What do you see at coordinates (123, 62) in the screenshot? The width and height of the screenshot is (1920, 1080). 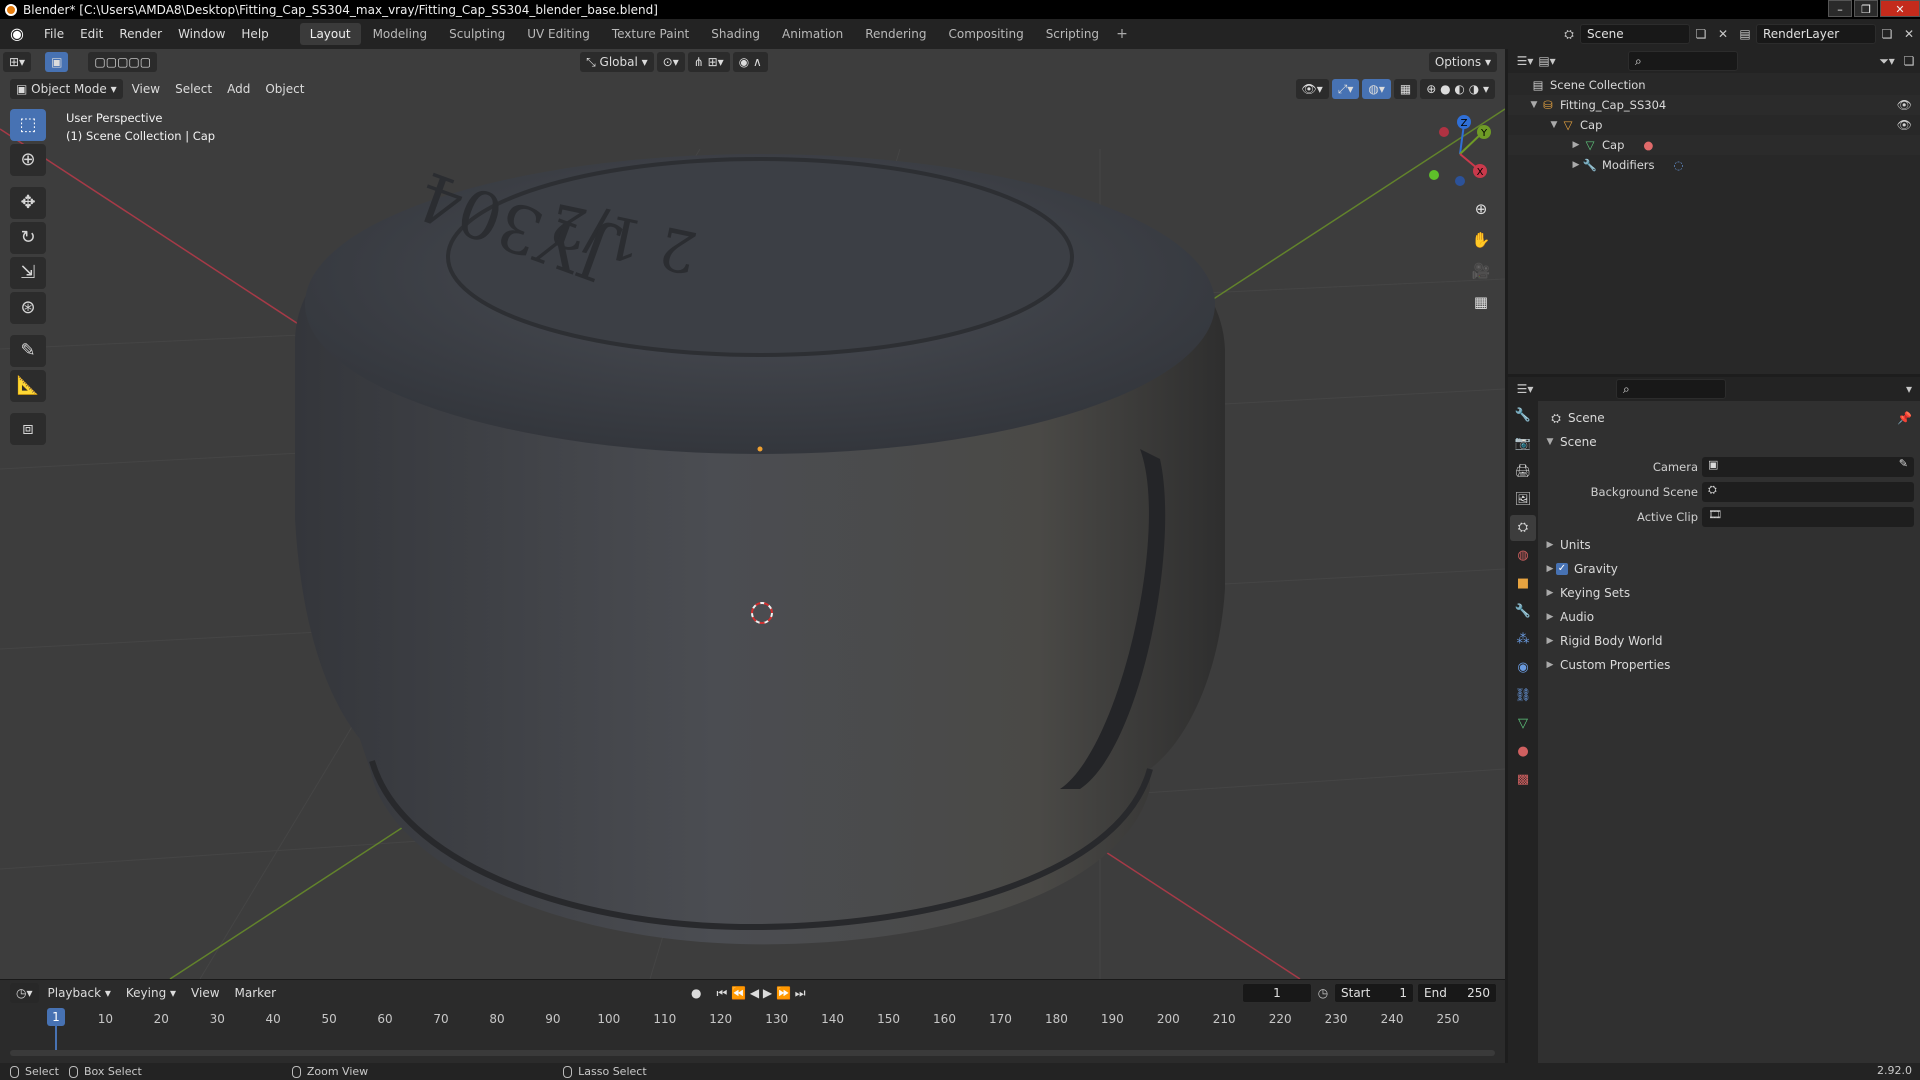 I see `select-mode-icons: ▢▢▢▢▢` at bounding box center [123, 62].